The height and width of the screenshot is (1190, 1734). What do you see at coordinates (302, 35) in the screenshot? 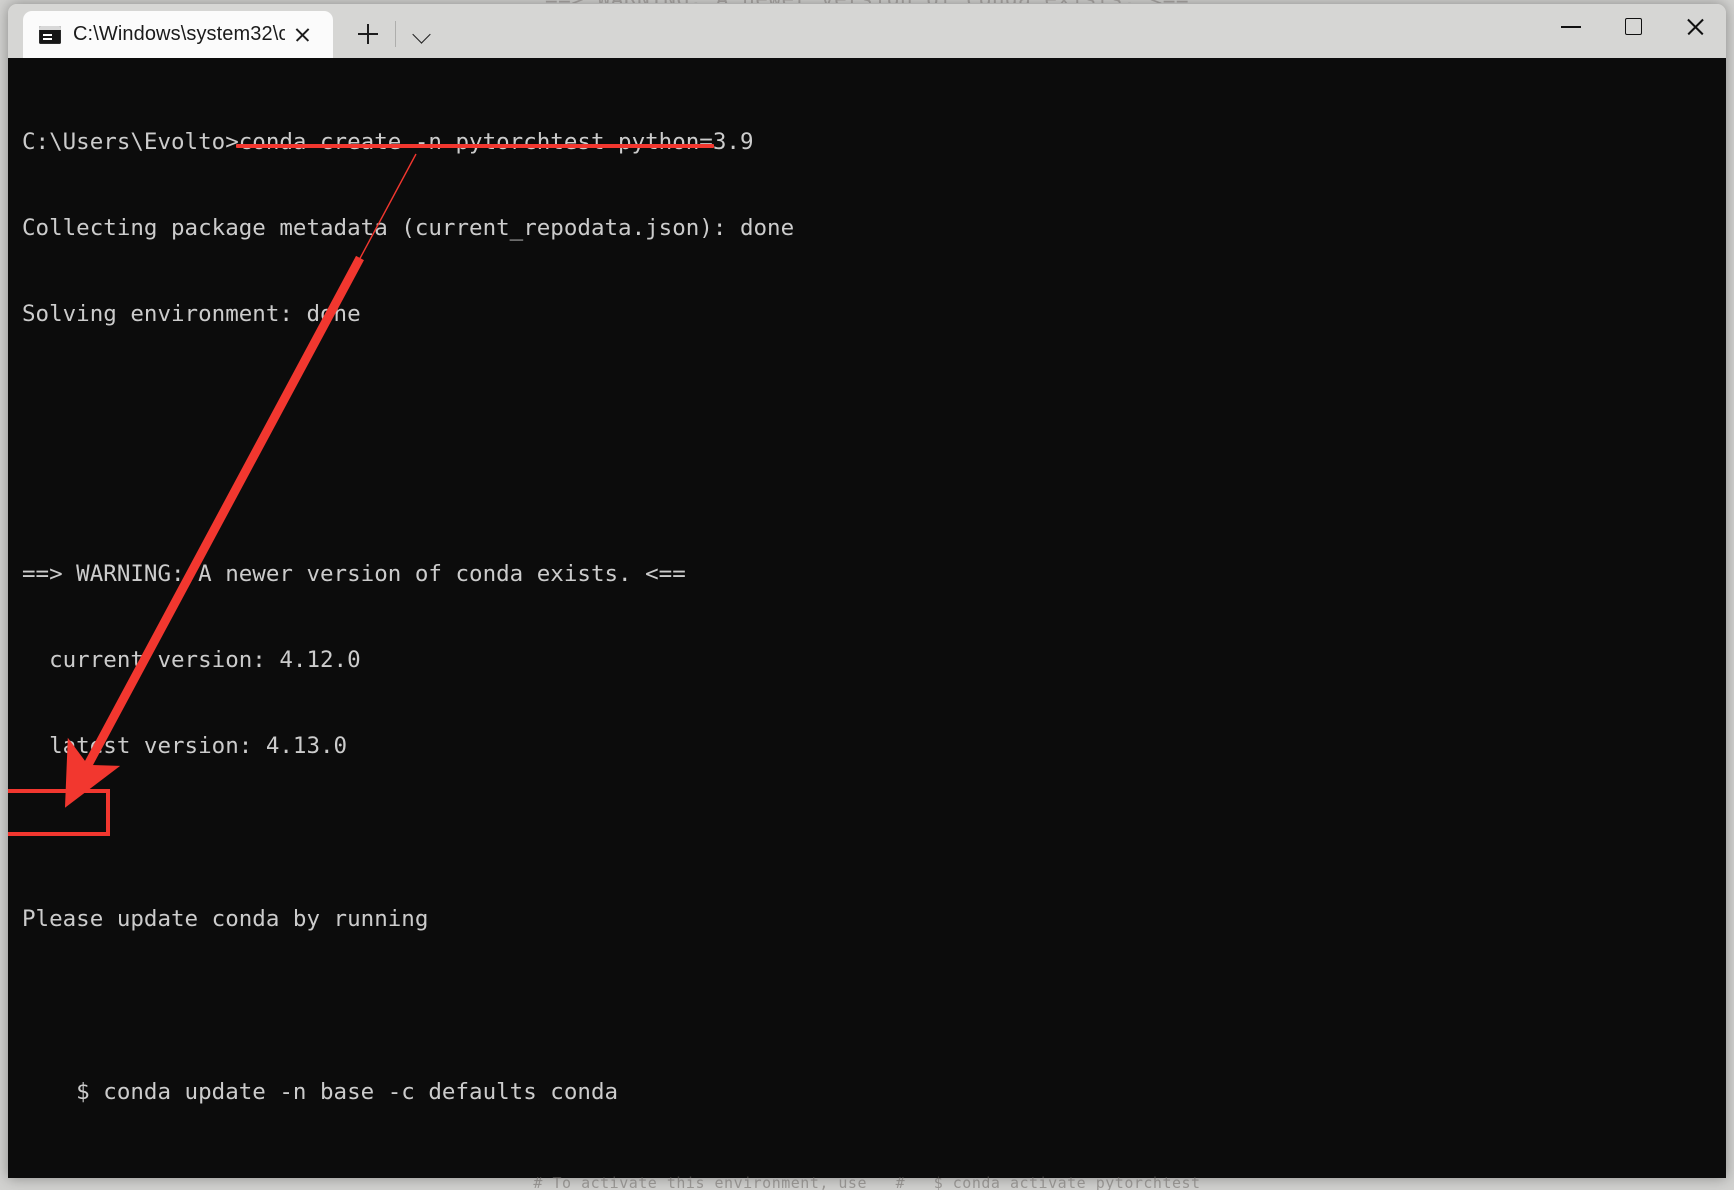
I see `close-icon` at bounding box center [302, 35].